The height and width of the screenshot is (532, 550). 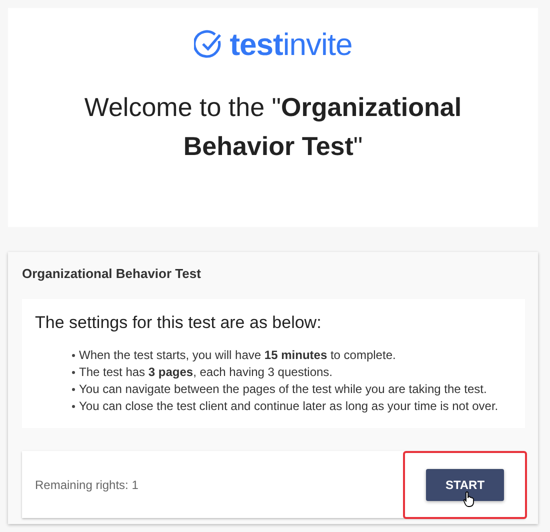 What do you see at coordinates (178, 323) in the screenshot?
I see `settings-heading: The settings for this test are as below:` at bounding box center [178, 323].